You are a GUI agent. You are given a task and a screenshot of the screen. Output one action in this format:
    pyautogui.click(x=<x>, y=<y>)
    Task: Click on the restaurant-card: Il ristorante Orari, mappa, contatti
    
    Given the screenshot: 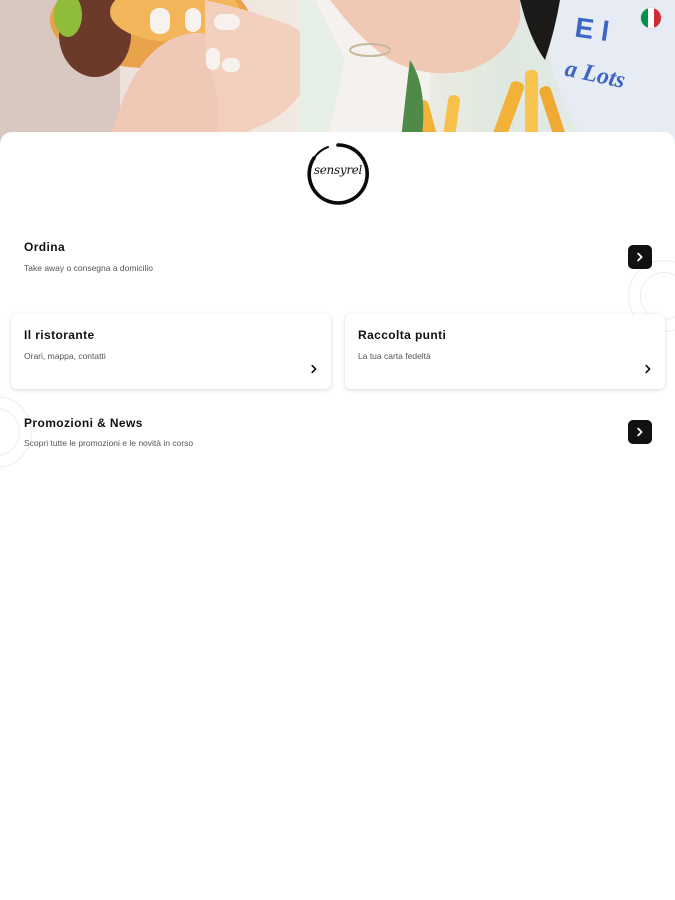 What is the action you would take?
    pyautogui.click(x=171, y=351)
    